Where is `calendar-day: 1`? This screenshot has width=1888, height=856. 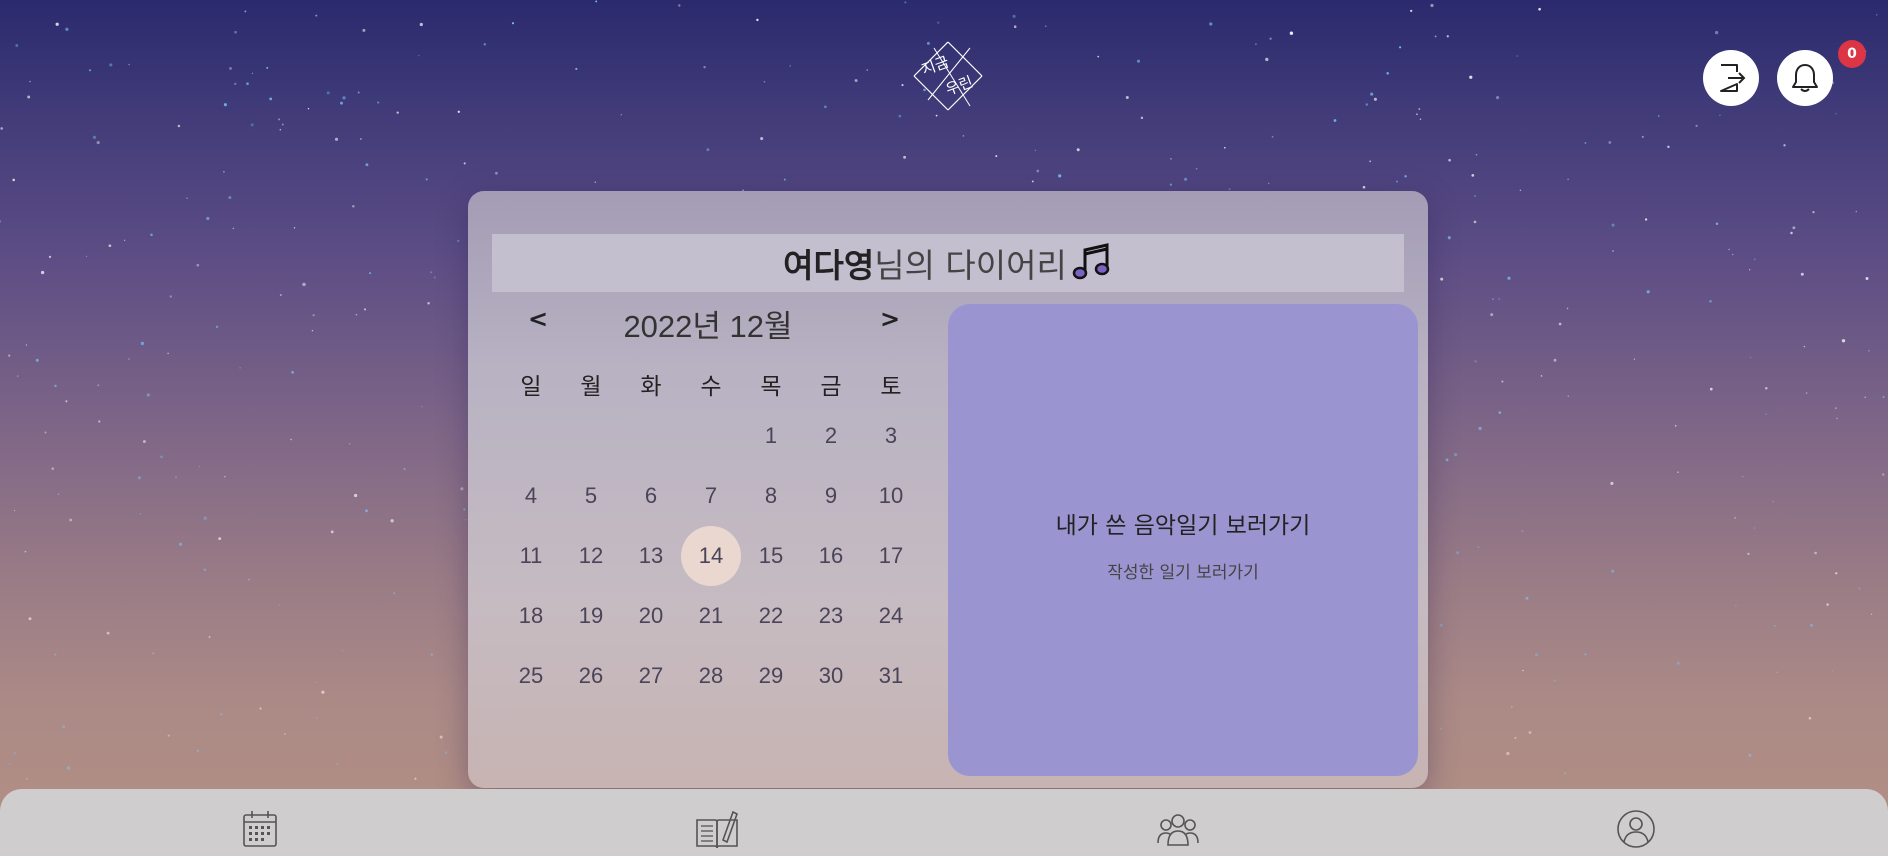
calendar-day: 1 is located at coordinates (771, 436).